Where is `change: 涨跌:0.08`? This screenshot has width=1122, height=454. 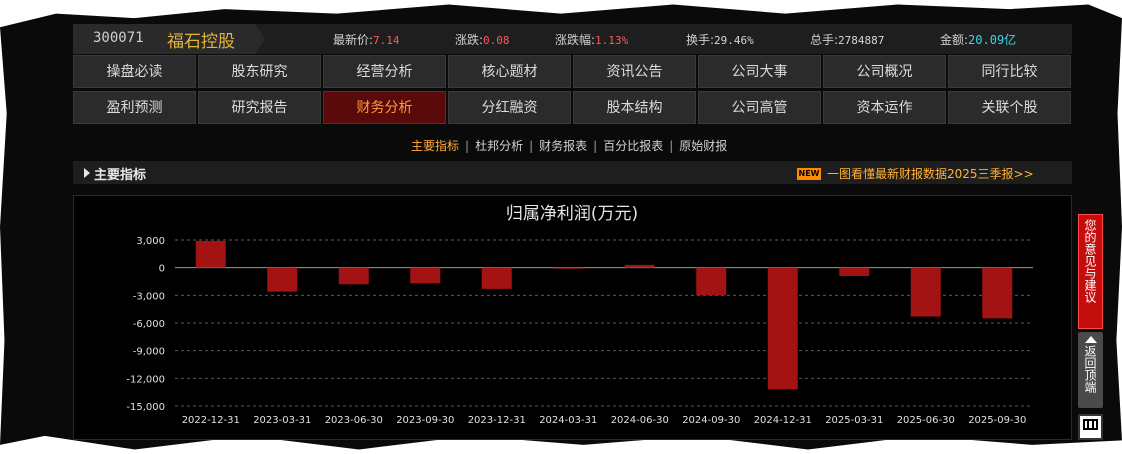
change: 涨跌:0.08 is located at coordinates (482, 39).